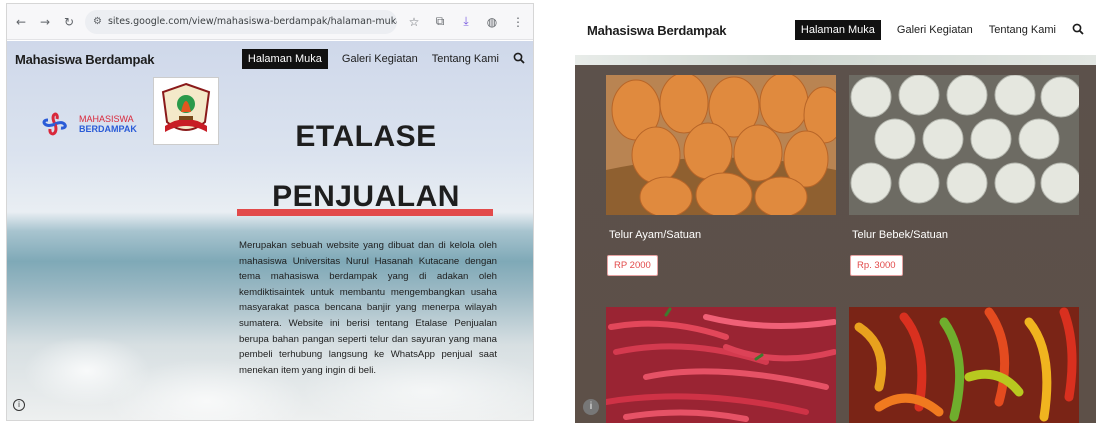  What do you see at coordinates (465, 59) in the screenshot?
I see `nav-about: Tentang Kami` at bounding box center [465, 59].